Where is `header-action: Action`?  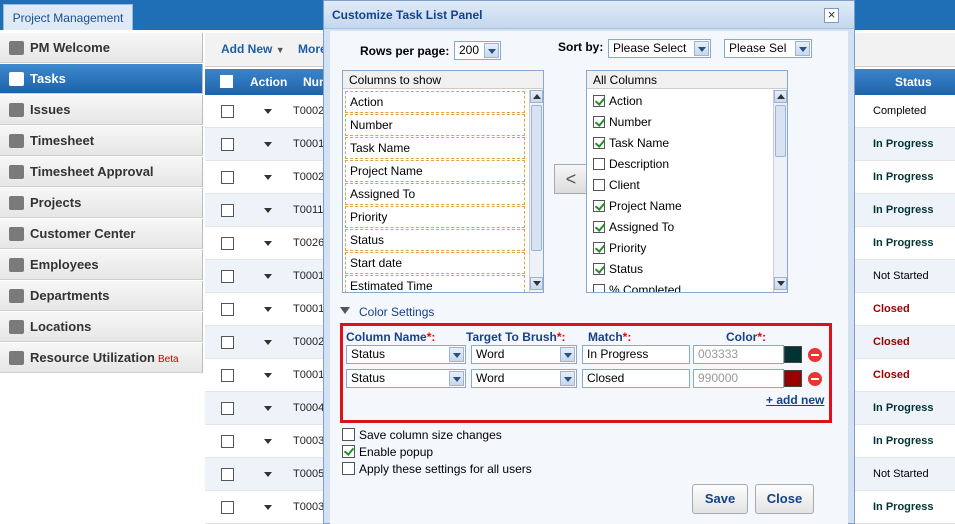 header-action: Action is located at coordinates (268, 82).